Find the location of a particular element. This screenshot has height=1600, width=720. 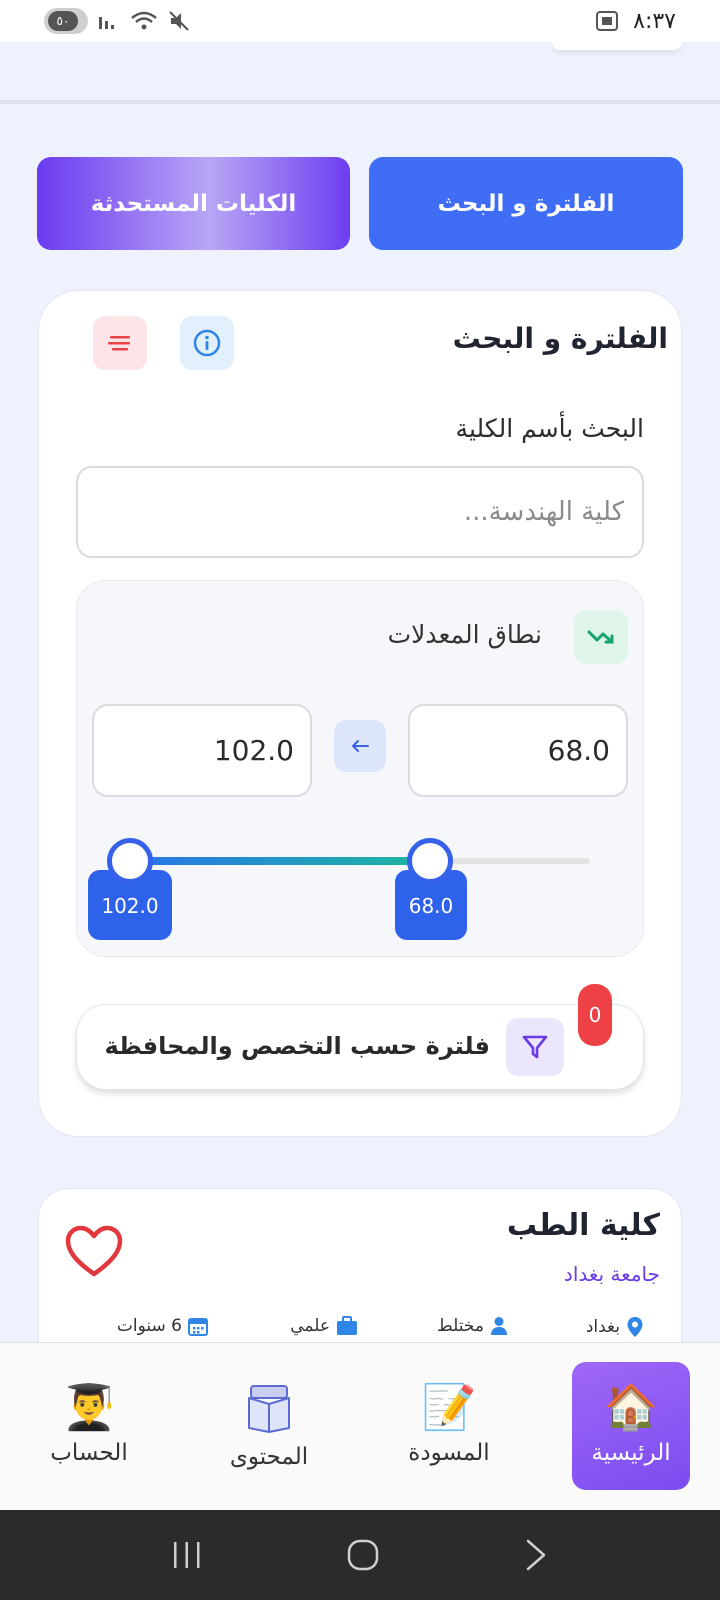

college-duration-text: 6 سنوات is located at coordinates (149, 1326).